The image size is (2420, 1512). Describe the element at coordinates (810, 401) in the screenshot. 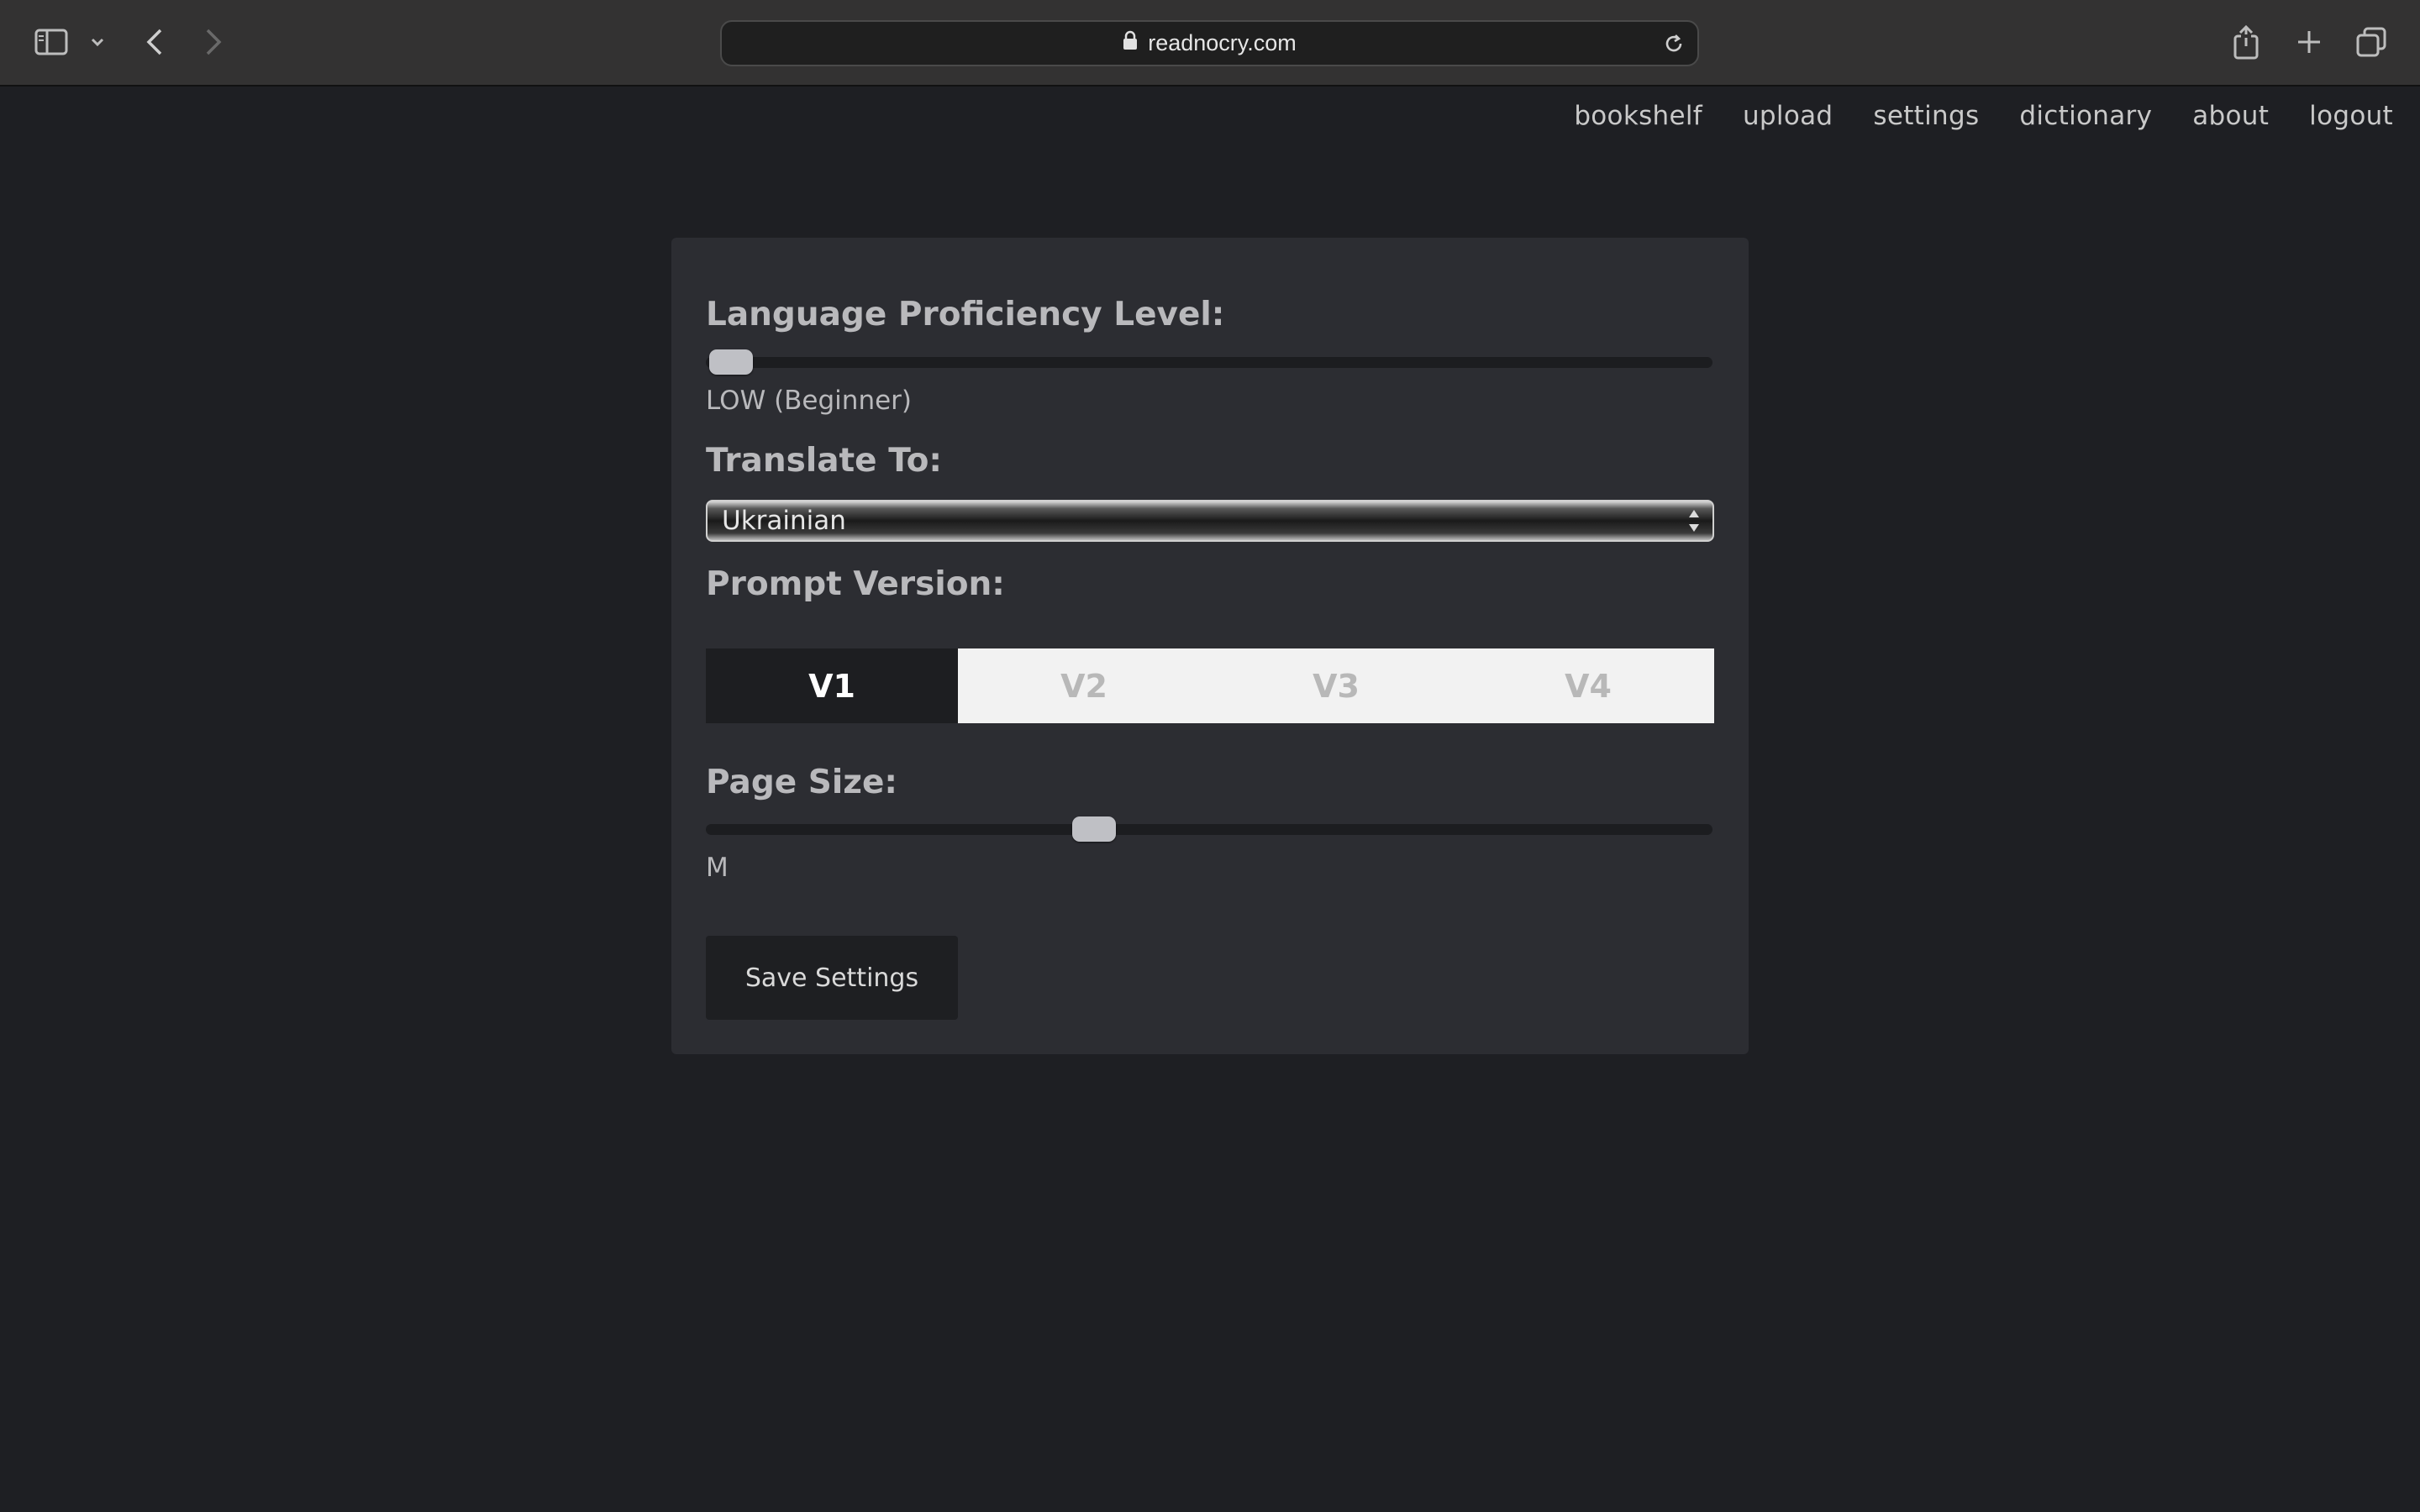

I see `proficiency-value: LOW (Beginner)` at that location.